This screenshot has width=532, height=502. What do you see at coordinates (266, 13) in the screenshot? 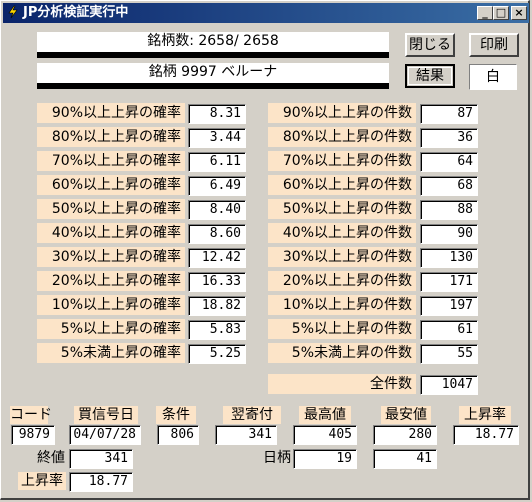
I see `title-bar: JP分析検証実行中 _ □ ×` at bounding box center [266, 13].